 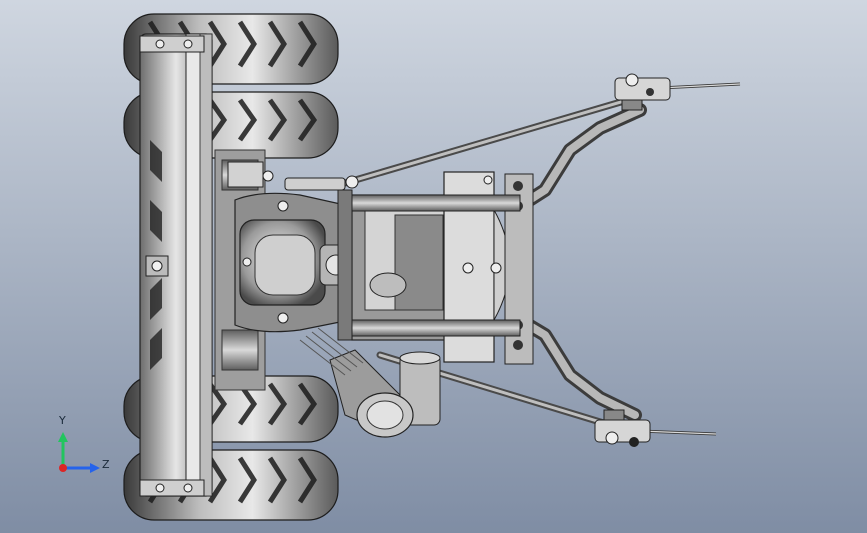 I want to click on y-axis-arrowhead, so click(x=63, y=437).